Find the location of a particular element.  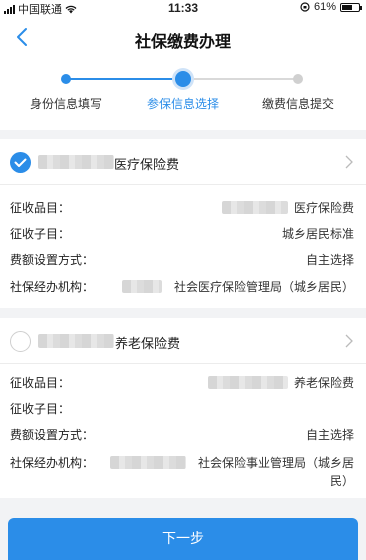

page-title: 社保缴费办理 is located at coordinates (182, 42).